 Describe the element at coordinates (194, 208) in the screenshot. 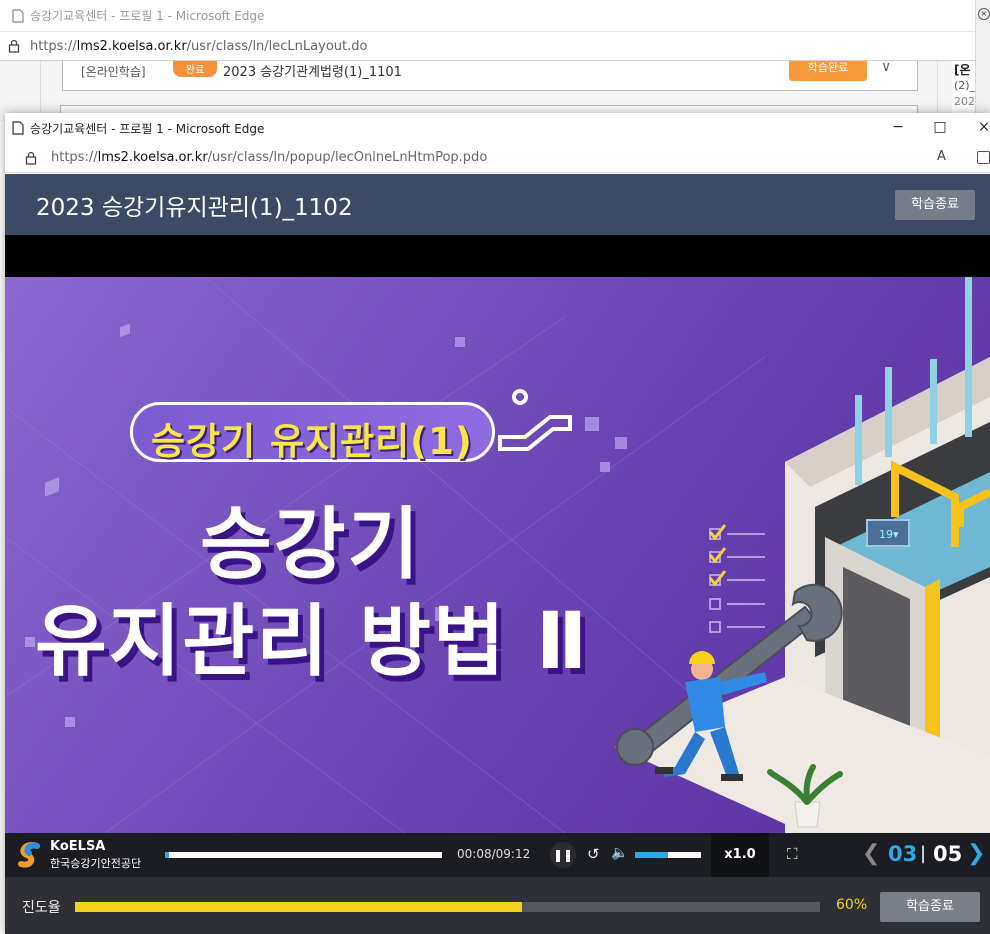

I see `lecture-title: 2023 승강기유지관리(1)_1102` at that location.